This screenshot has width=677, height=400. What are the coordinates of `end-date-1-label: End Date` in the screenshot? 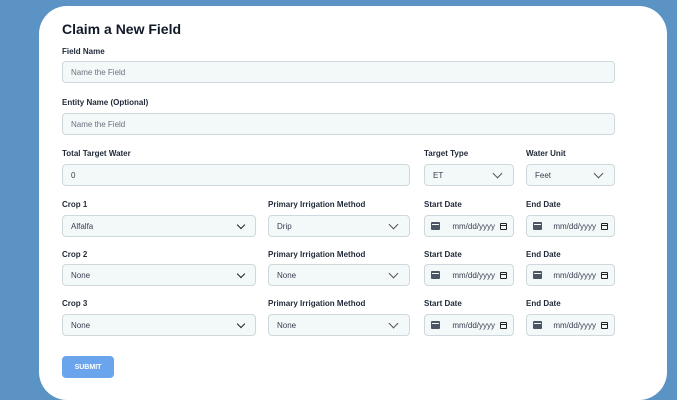 It's located at (543, 204).